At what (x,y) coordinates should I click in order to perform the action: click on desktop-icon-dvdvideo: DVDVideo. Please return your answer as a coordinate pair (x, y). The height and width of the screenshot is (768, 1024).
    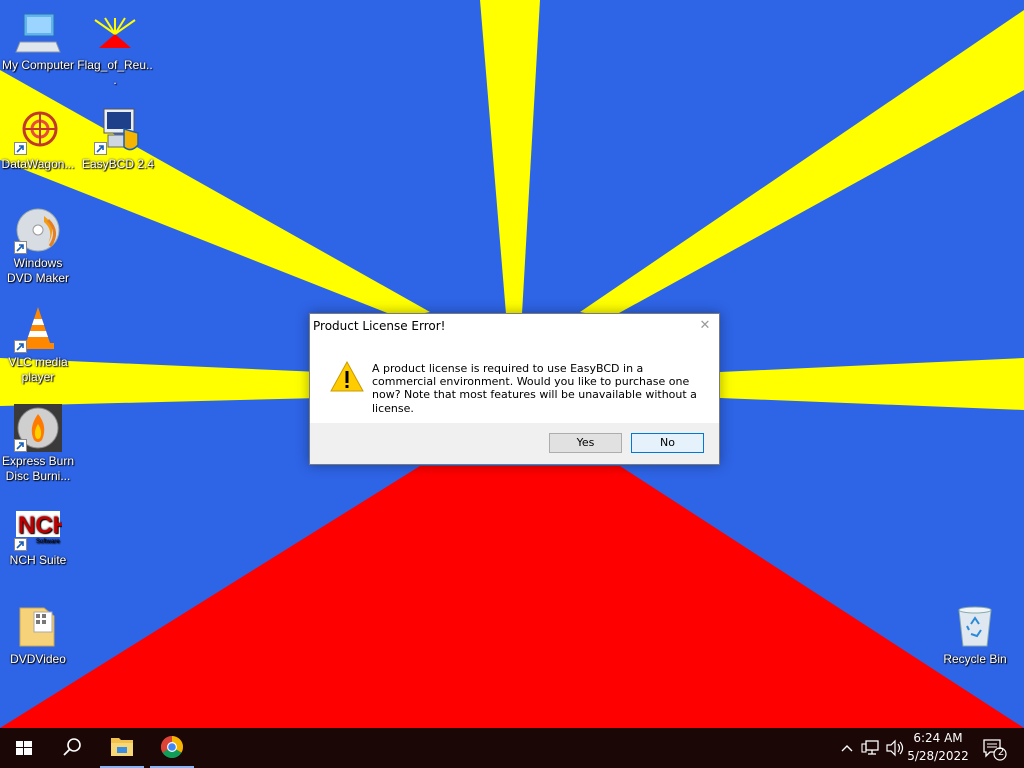
    Looking at the image, I should click on (38, 634).